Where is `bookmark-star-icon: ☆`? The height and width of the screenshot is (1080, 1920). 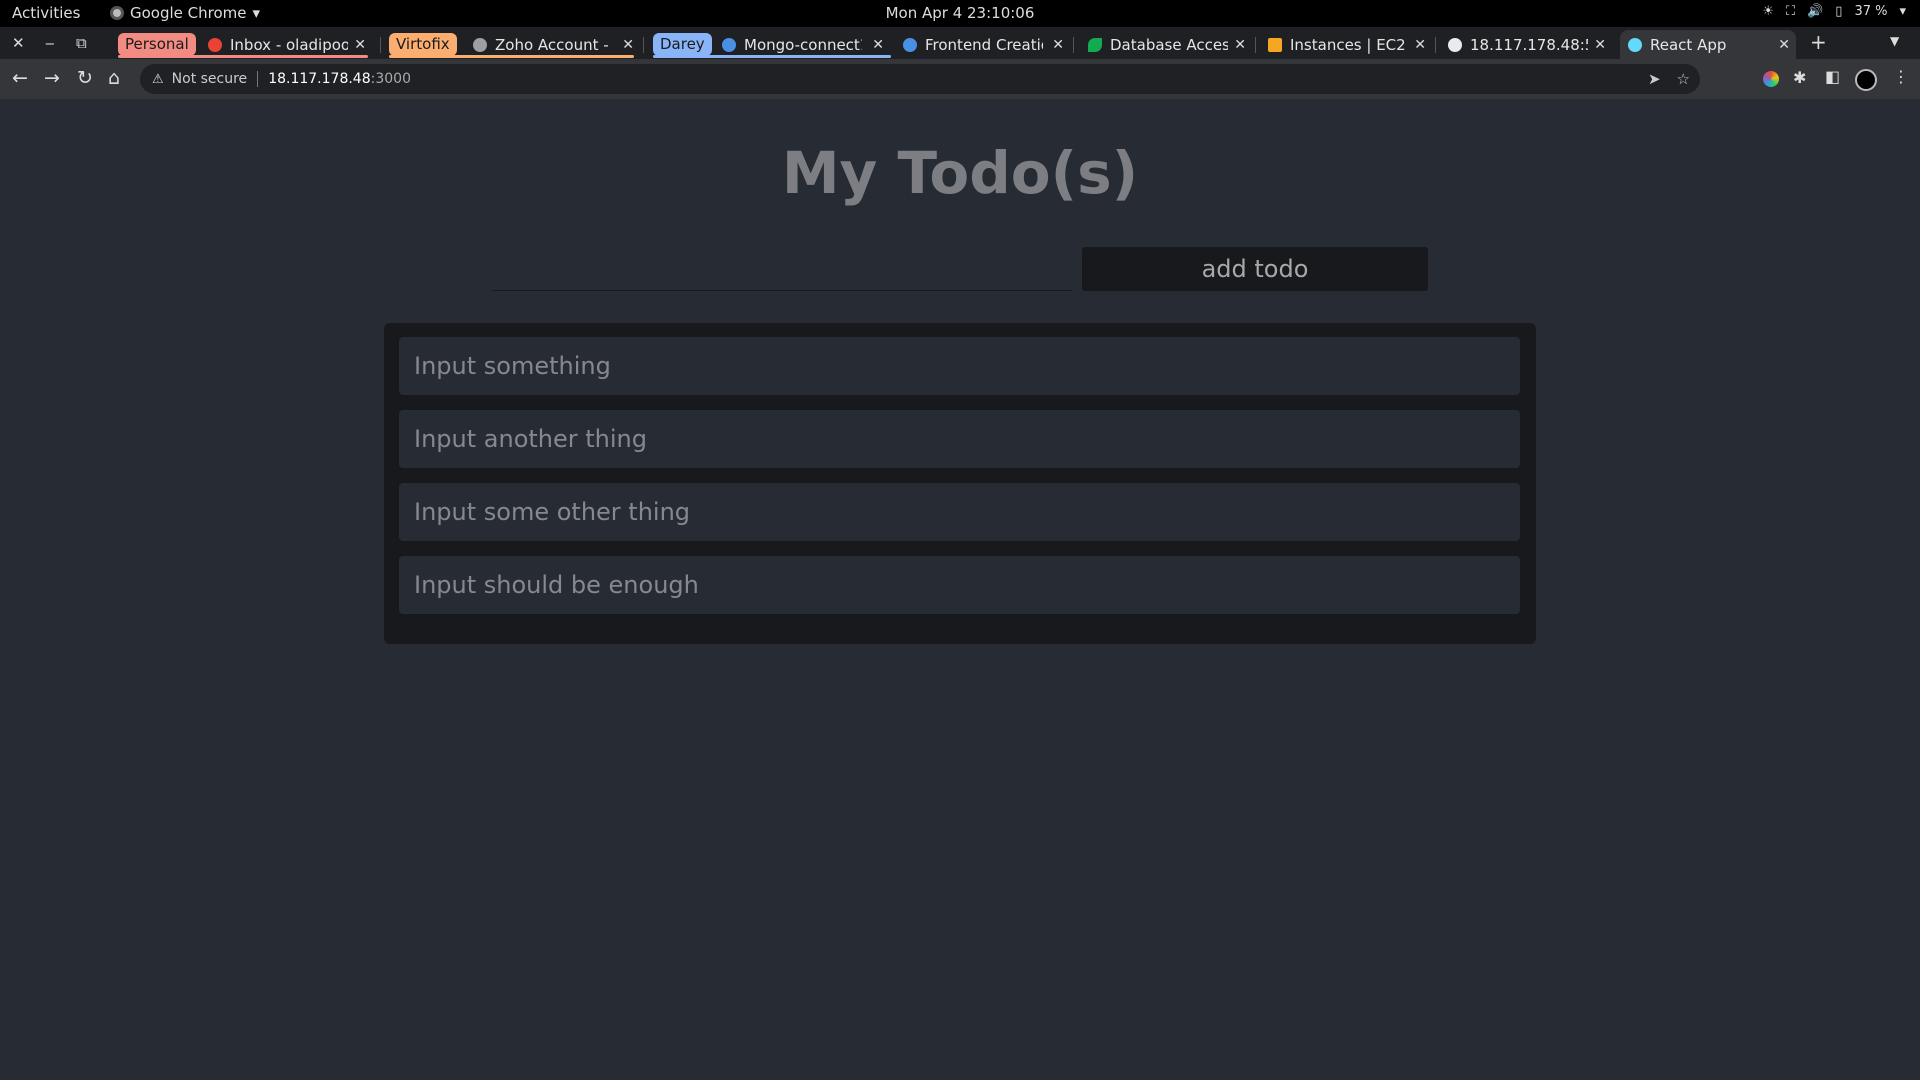 bookmark-star-icon: ☆ is located at coordinates (1683, 79).